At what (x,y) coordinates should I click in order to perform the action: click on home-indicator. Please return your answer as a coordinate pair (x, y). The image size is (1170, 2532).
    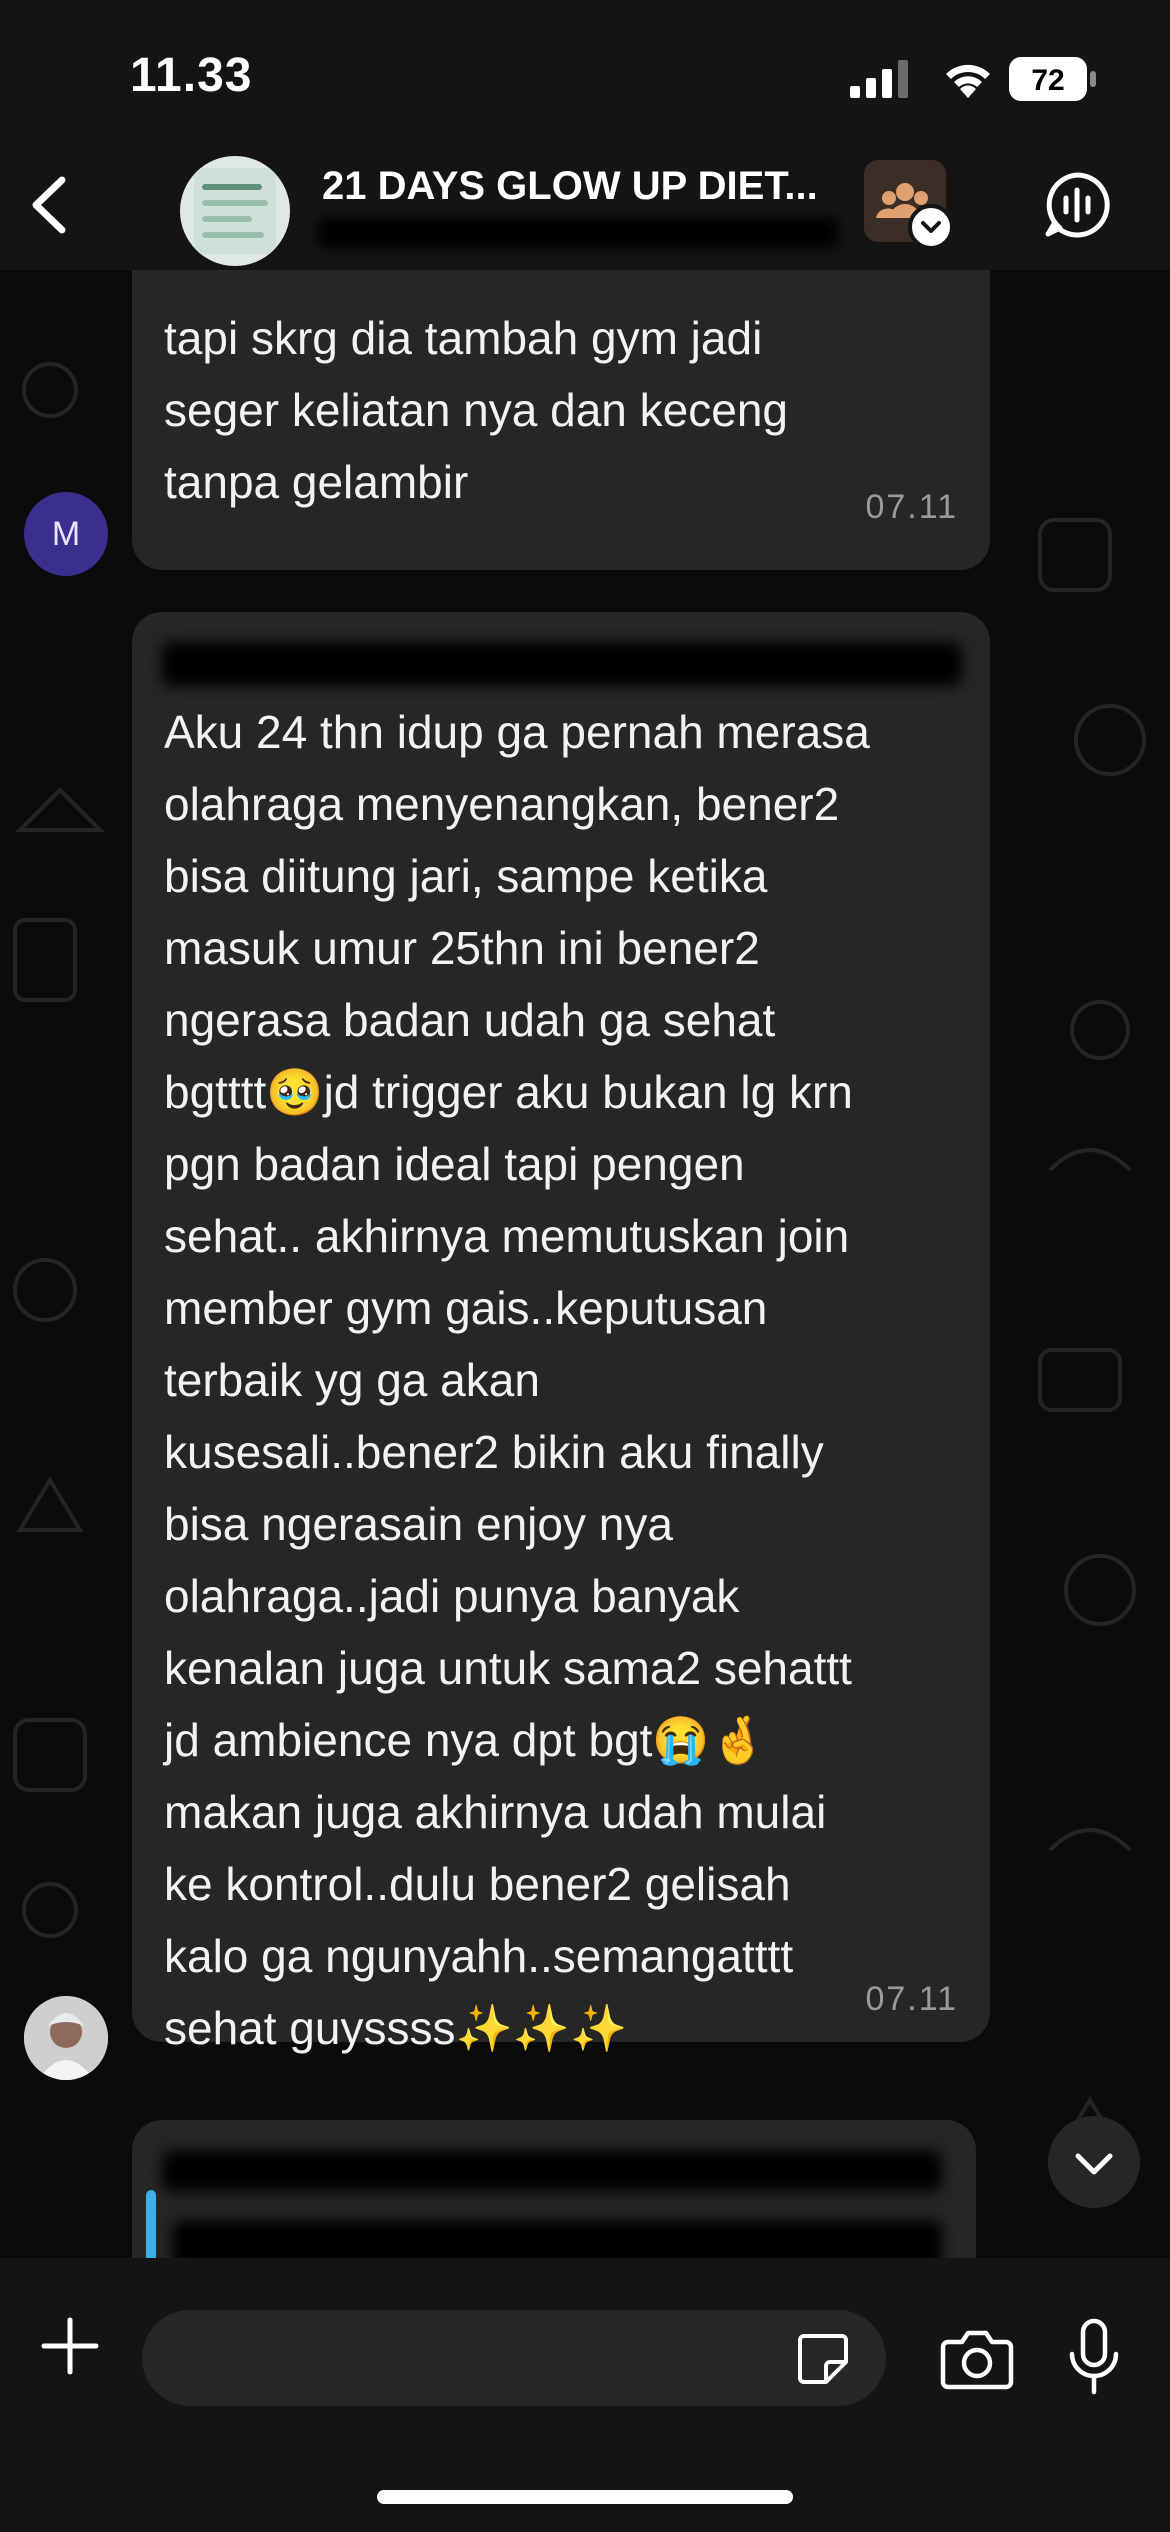
    Looking at the image, I should click on (585, 2497).